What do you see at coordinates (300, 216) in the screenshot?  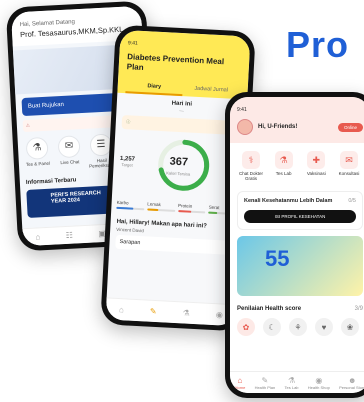 I see `fill-health-profile-button: ISI PROFIL KESEHATAN` at bounding box center [300, 216].